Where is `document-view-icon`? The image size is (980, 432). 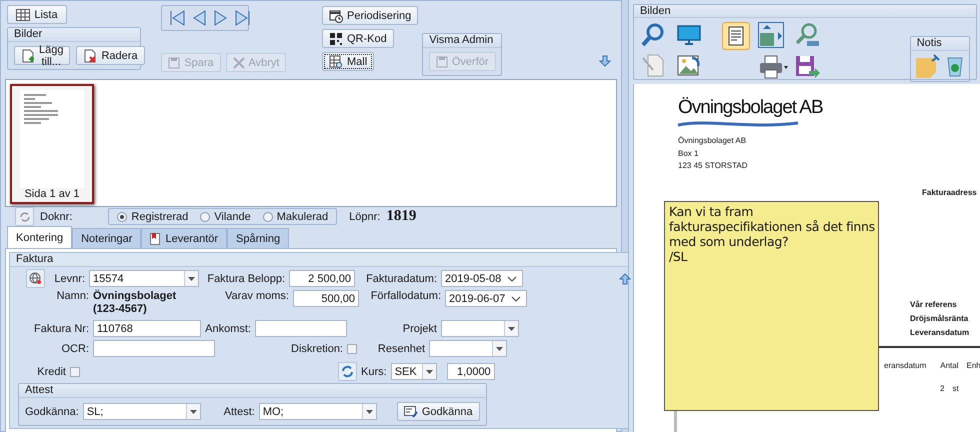 document-view-icon is located at coordinates (736, 36).